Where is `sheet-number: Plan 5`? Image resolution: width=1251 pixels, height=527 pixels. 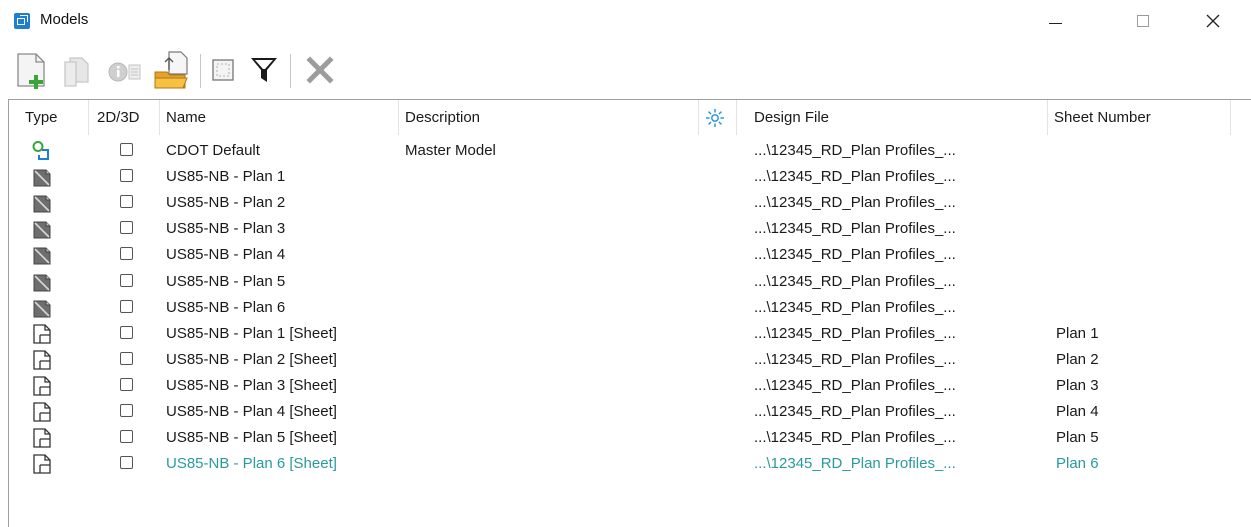
sheet-number: Plan 5 is located at coordinates (1077, 438).